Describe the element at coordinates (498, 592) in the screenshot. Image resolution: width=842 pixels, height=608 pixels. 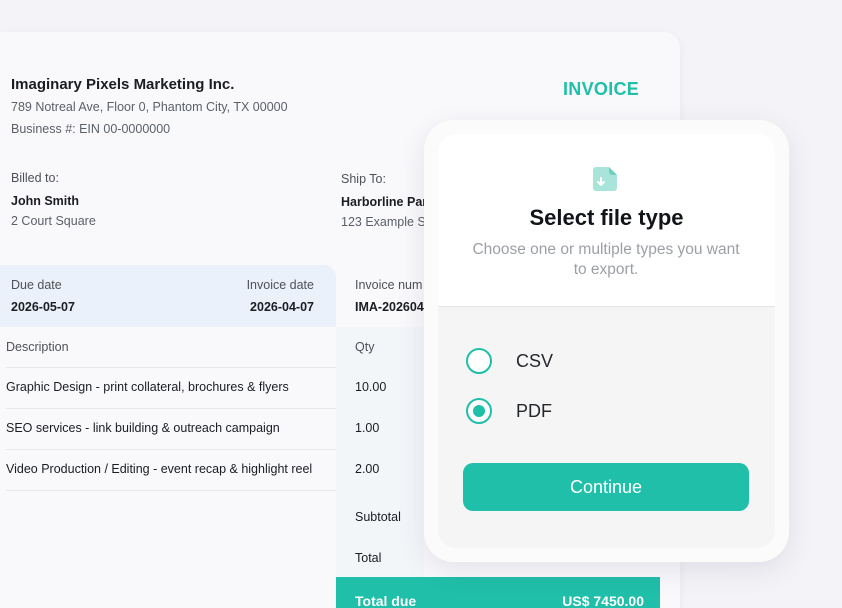
I see `total-due-bar: Total due US$ 7450.00` at that location.